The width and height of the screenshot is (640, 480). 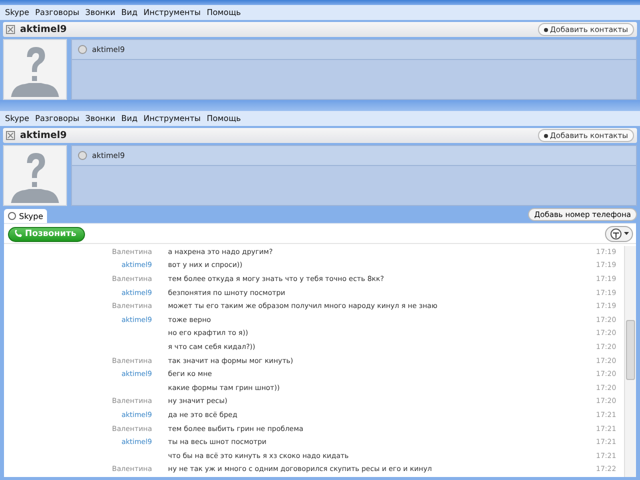 I want to click on scrollbar-thumb, so click(x=630, y=350).